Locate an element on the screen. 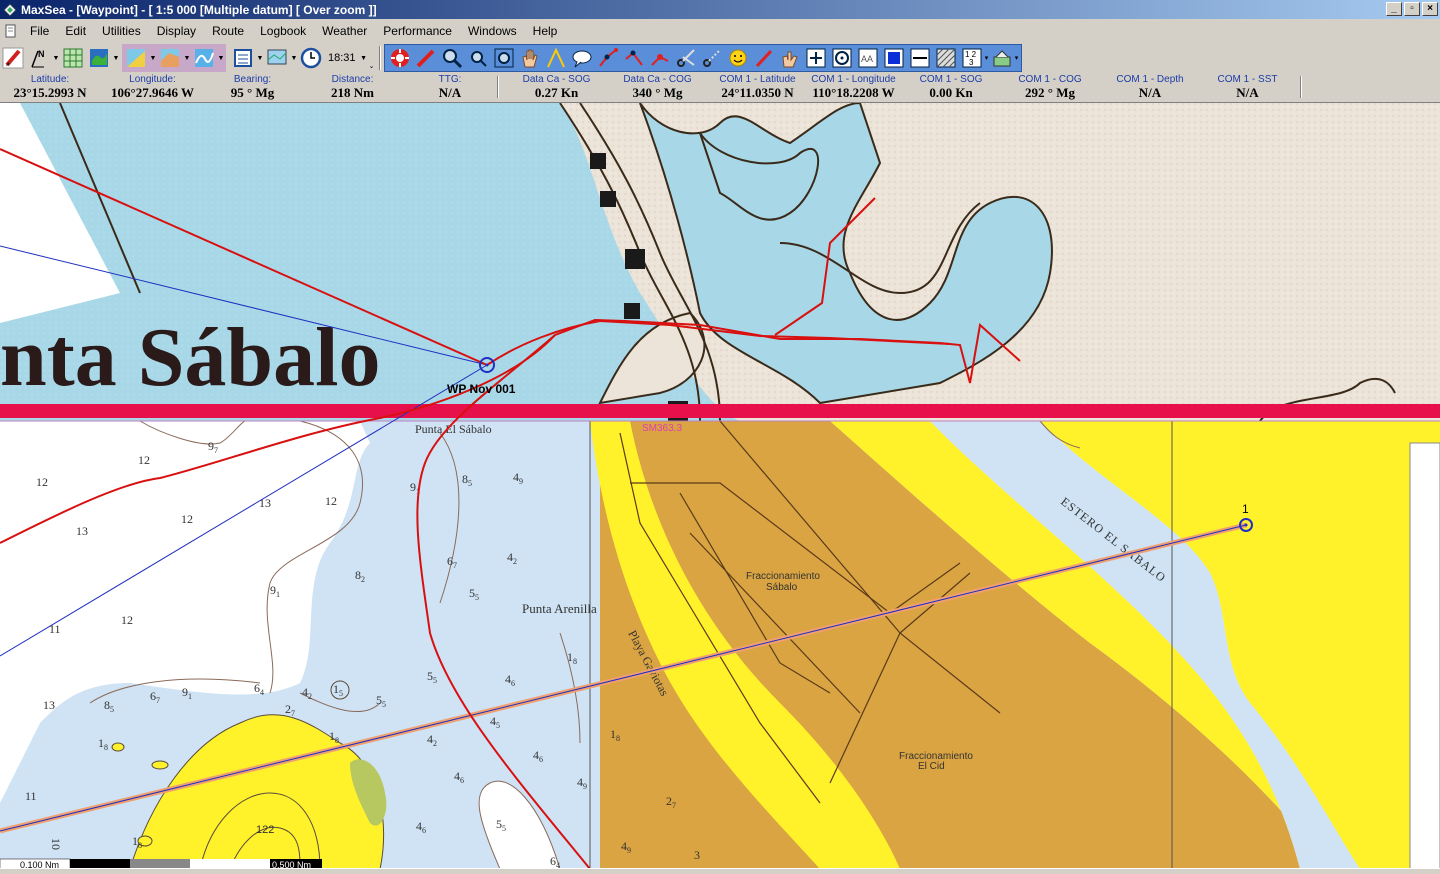  chart-layers-dropdown: ▼ is located at coordinates (153, 58).